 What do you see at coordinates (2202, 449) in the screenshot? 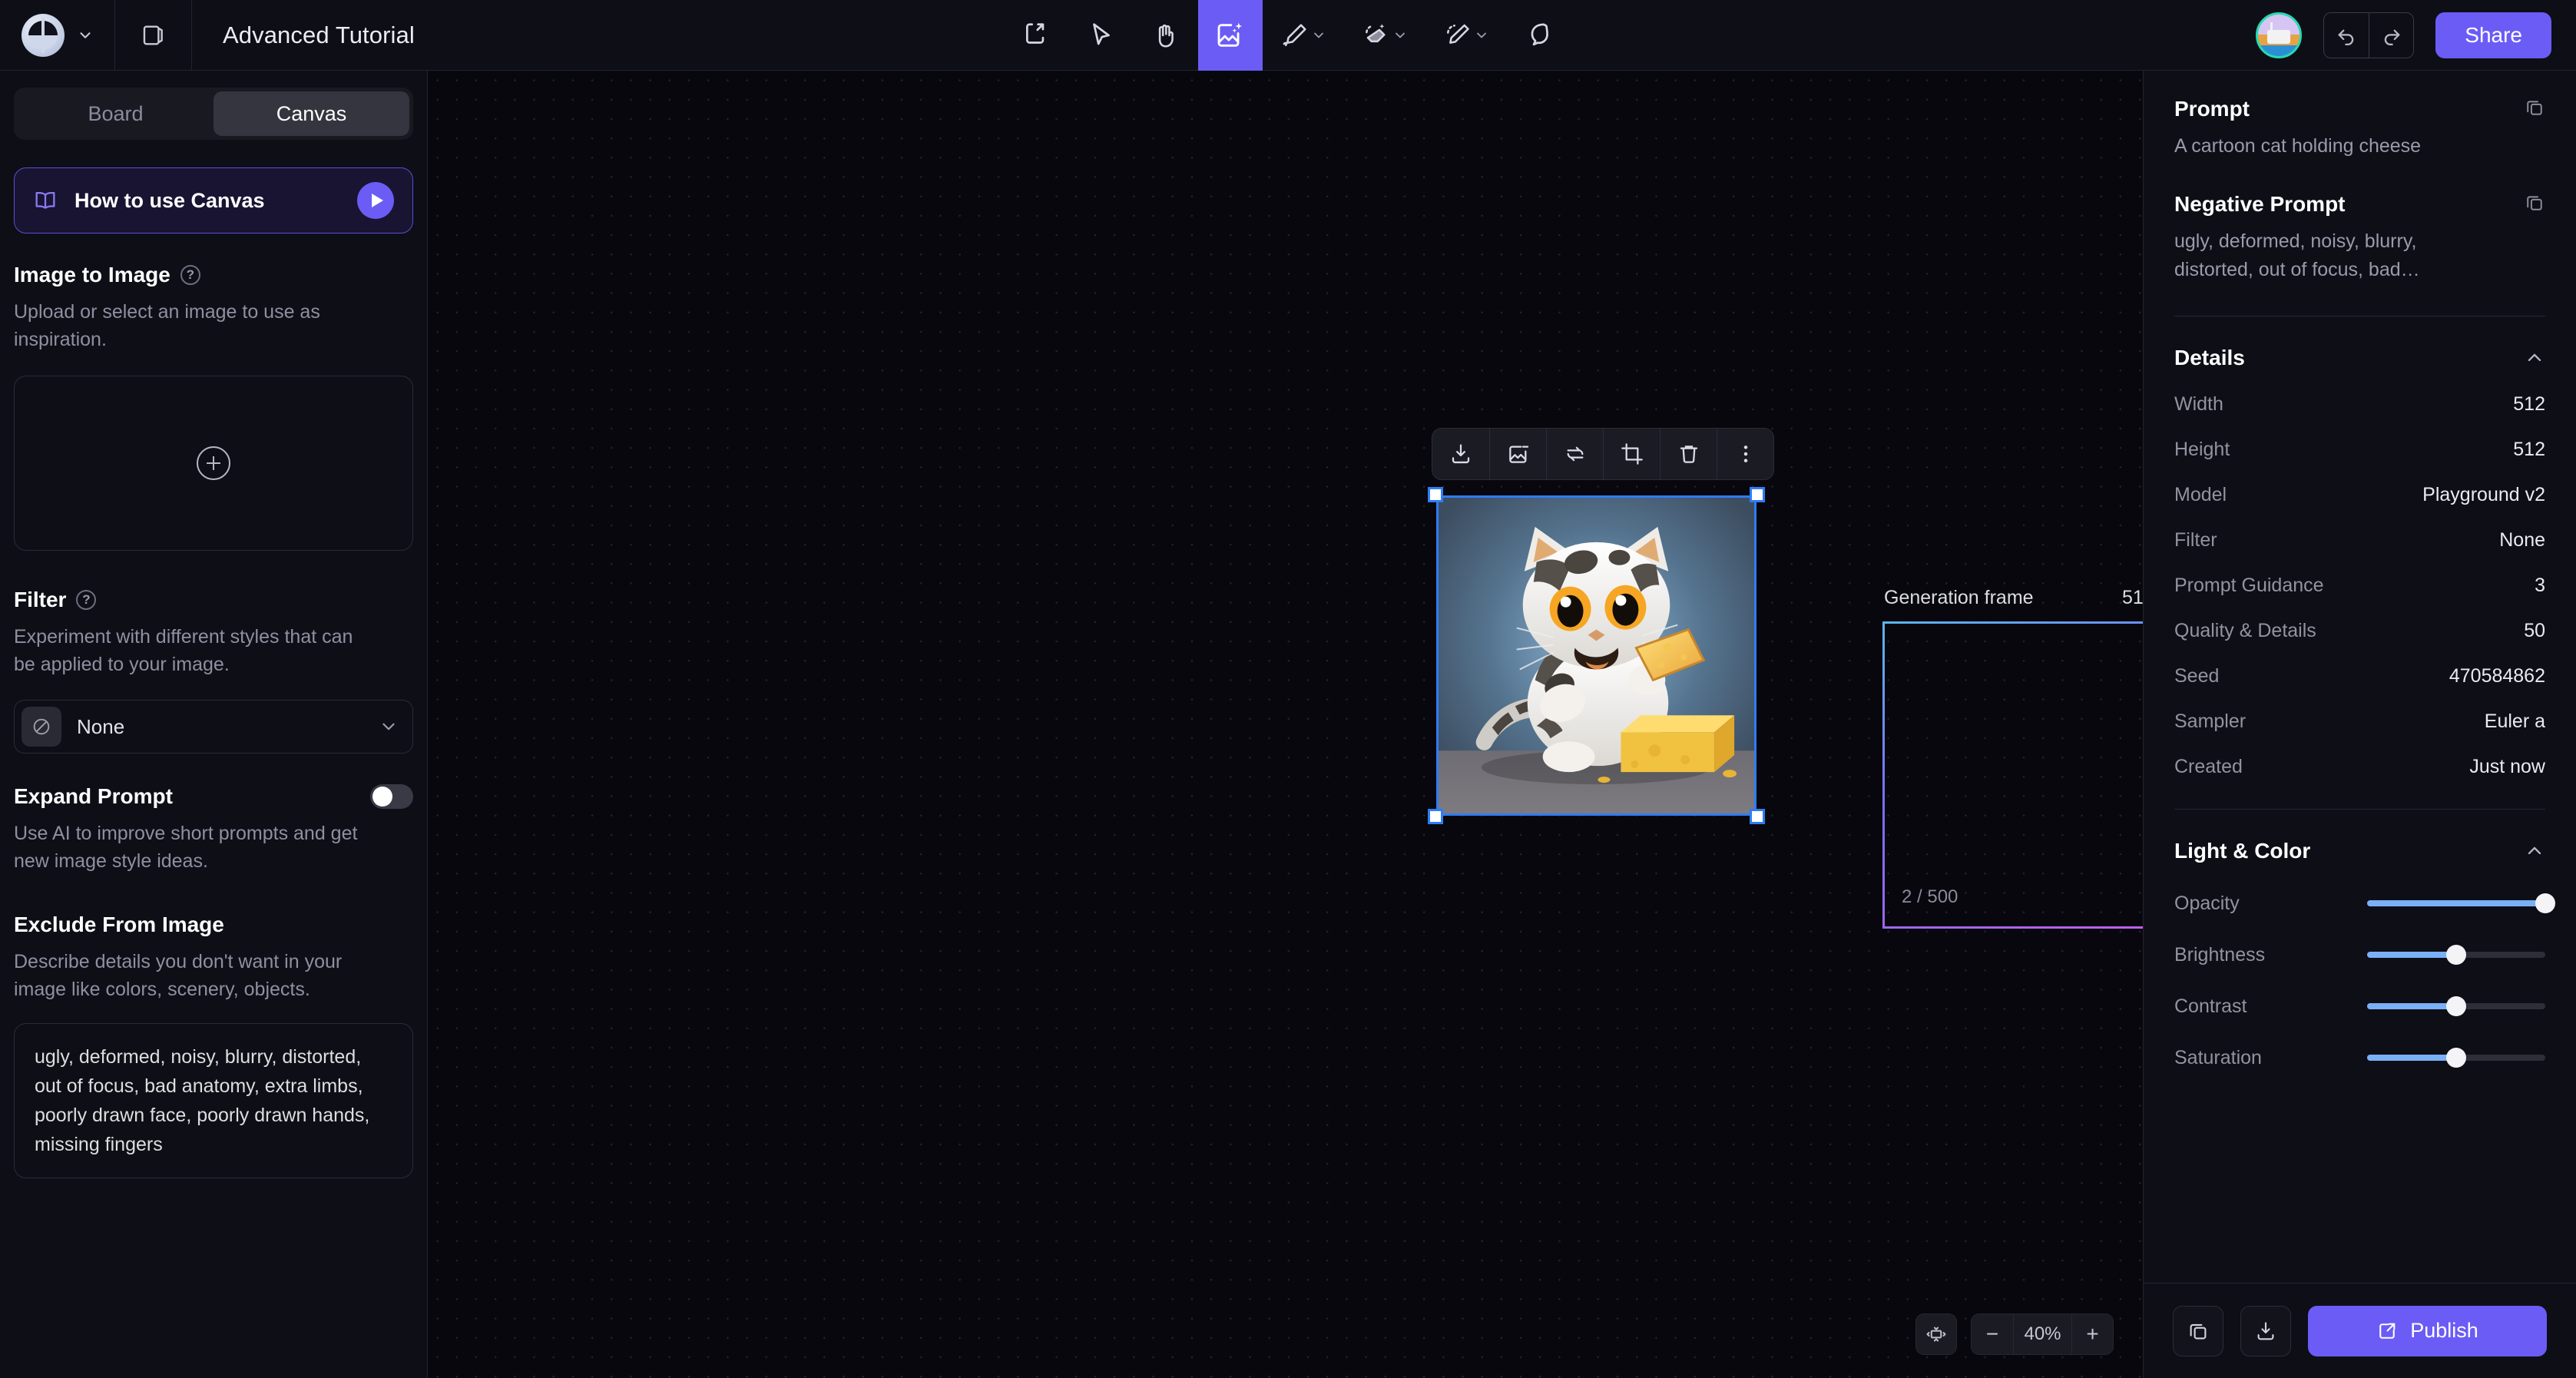
I see `detail-key: Height` at bounding box center [2202, 449].